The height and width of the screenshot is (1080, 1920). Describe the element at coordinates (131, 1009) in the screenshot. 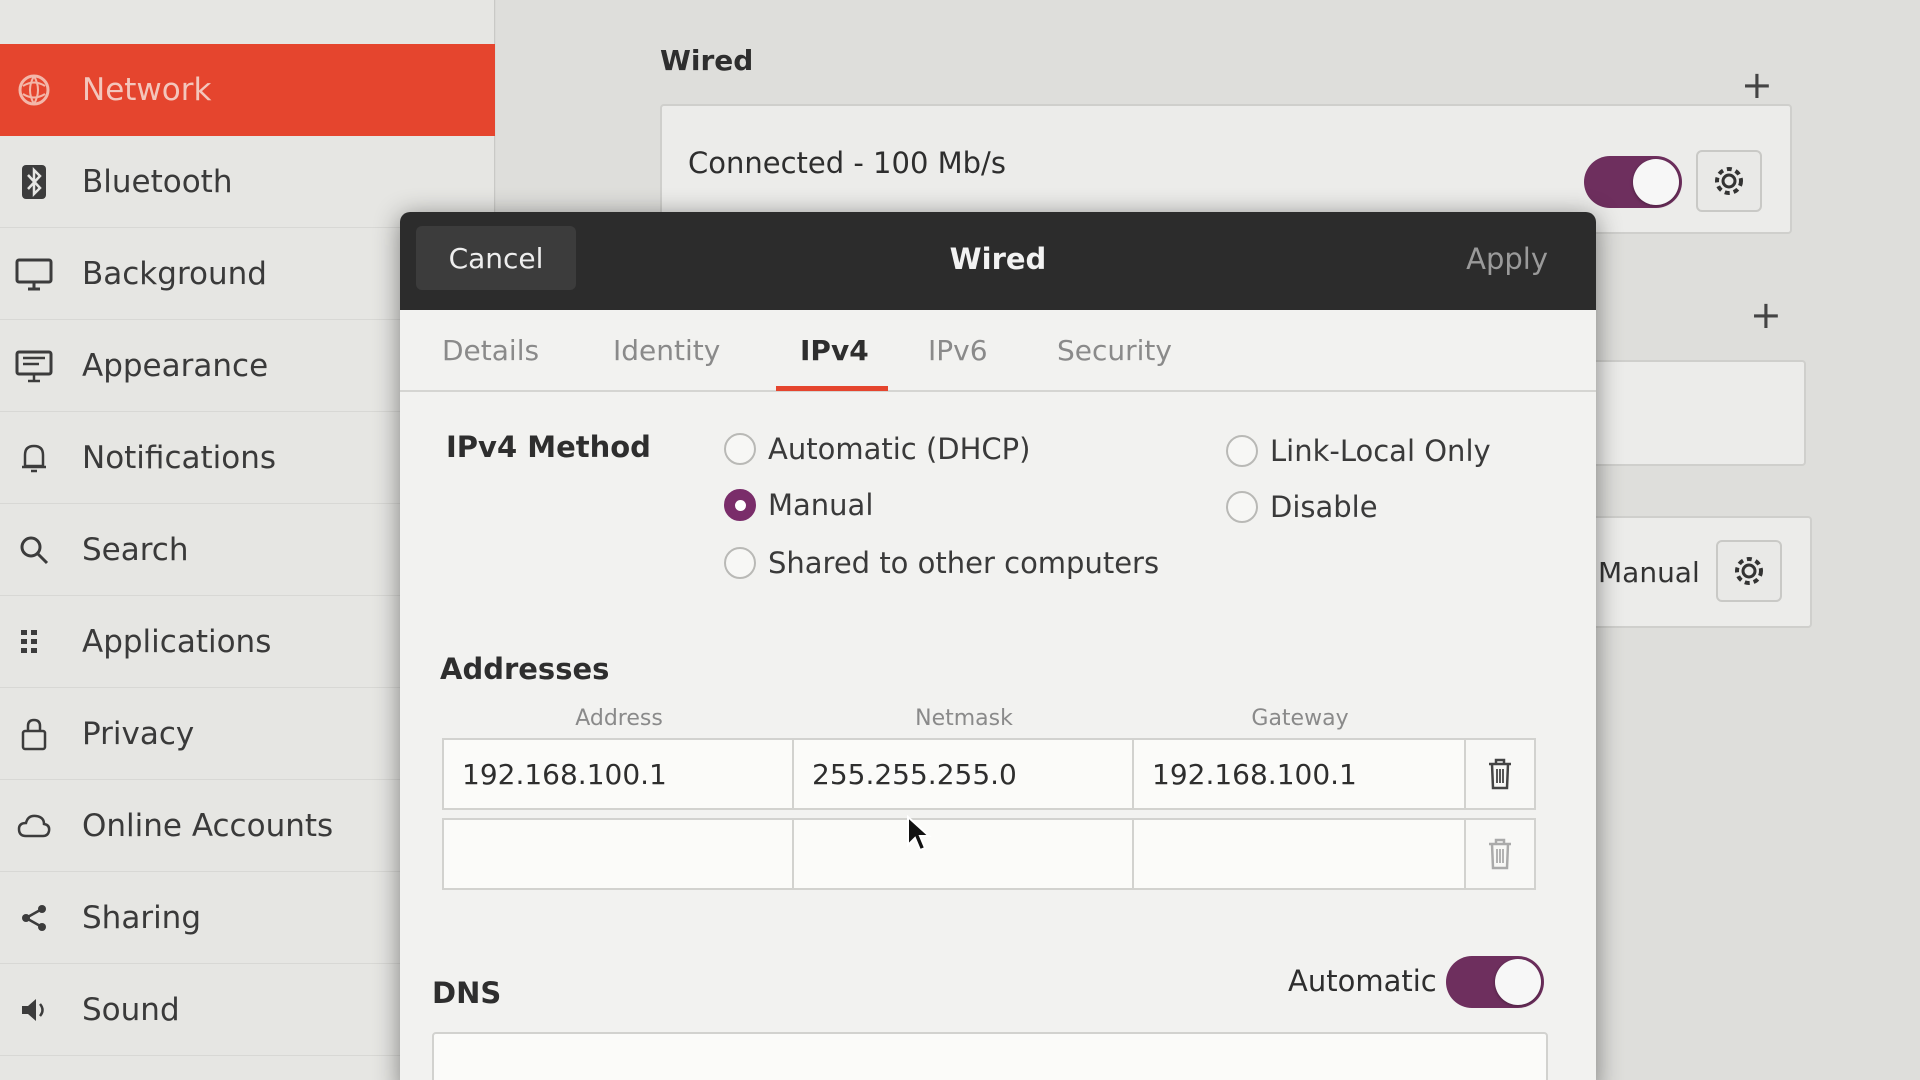

I see `sidebar-item-label: Sound` at that location.